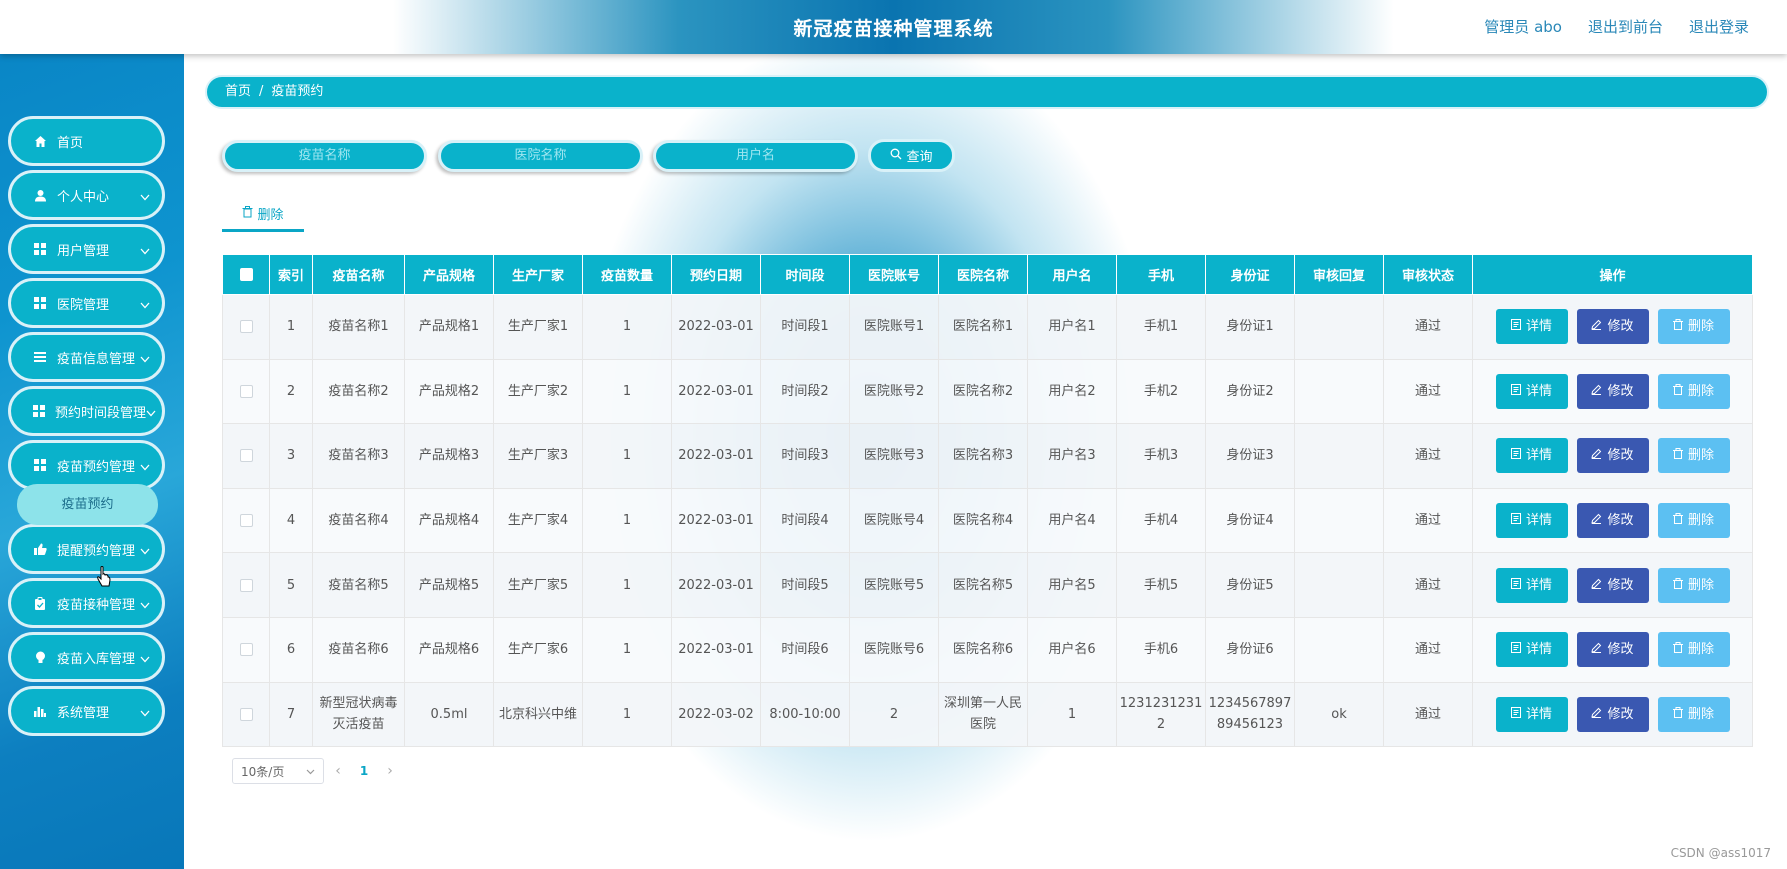 Image resolution: width=1787 pixels, height=869 pixels. What do you see at coordinates (449, 585) in the screenshot?
I see `table-cell: 产品规格5` at bounding box center [449, 585].